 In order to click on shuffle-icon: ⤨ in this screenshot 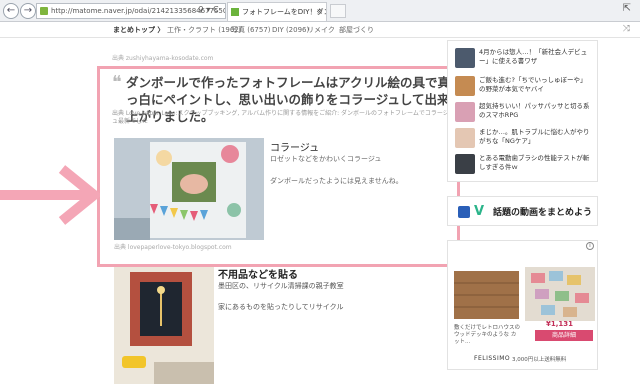, I will do `click(626, 29)`.